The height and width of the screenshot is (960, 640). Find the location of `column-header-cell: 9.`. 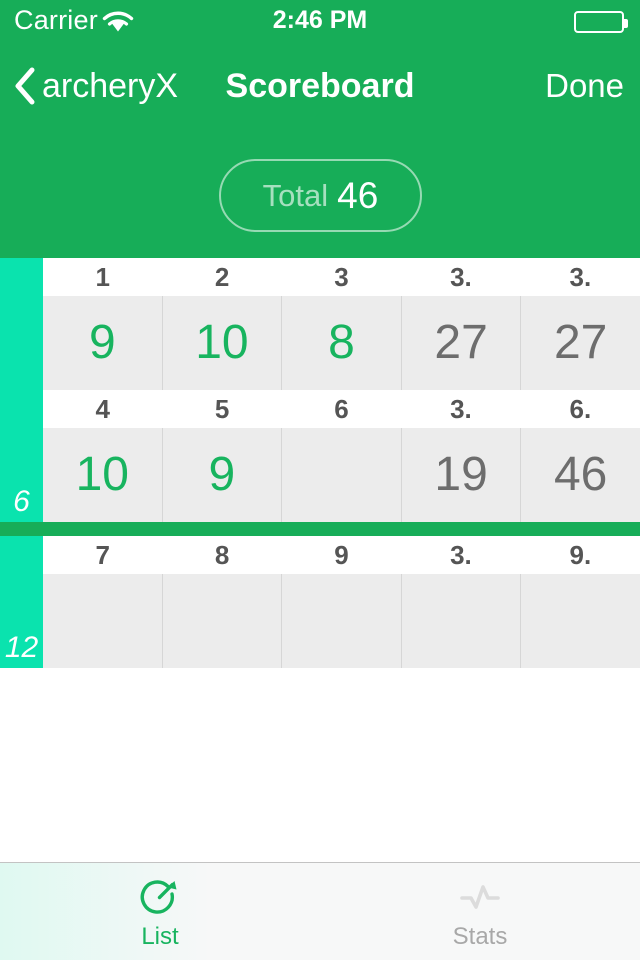

column-header-cell: 9. is located at coordinates (580, 554).